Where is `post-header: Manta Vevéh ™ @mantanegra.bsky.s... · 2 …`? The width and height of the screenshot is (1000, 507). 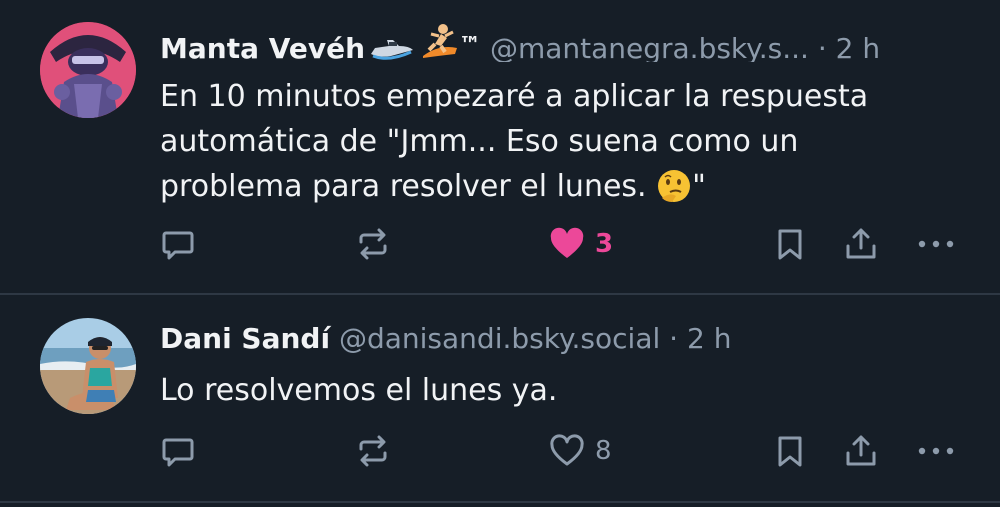 post-header: Manta Vevéh ™ @mantanegra.bsky.s... · 2 … is located at coordinates (565, 42).